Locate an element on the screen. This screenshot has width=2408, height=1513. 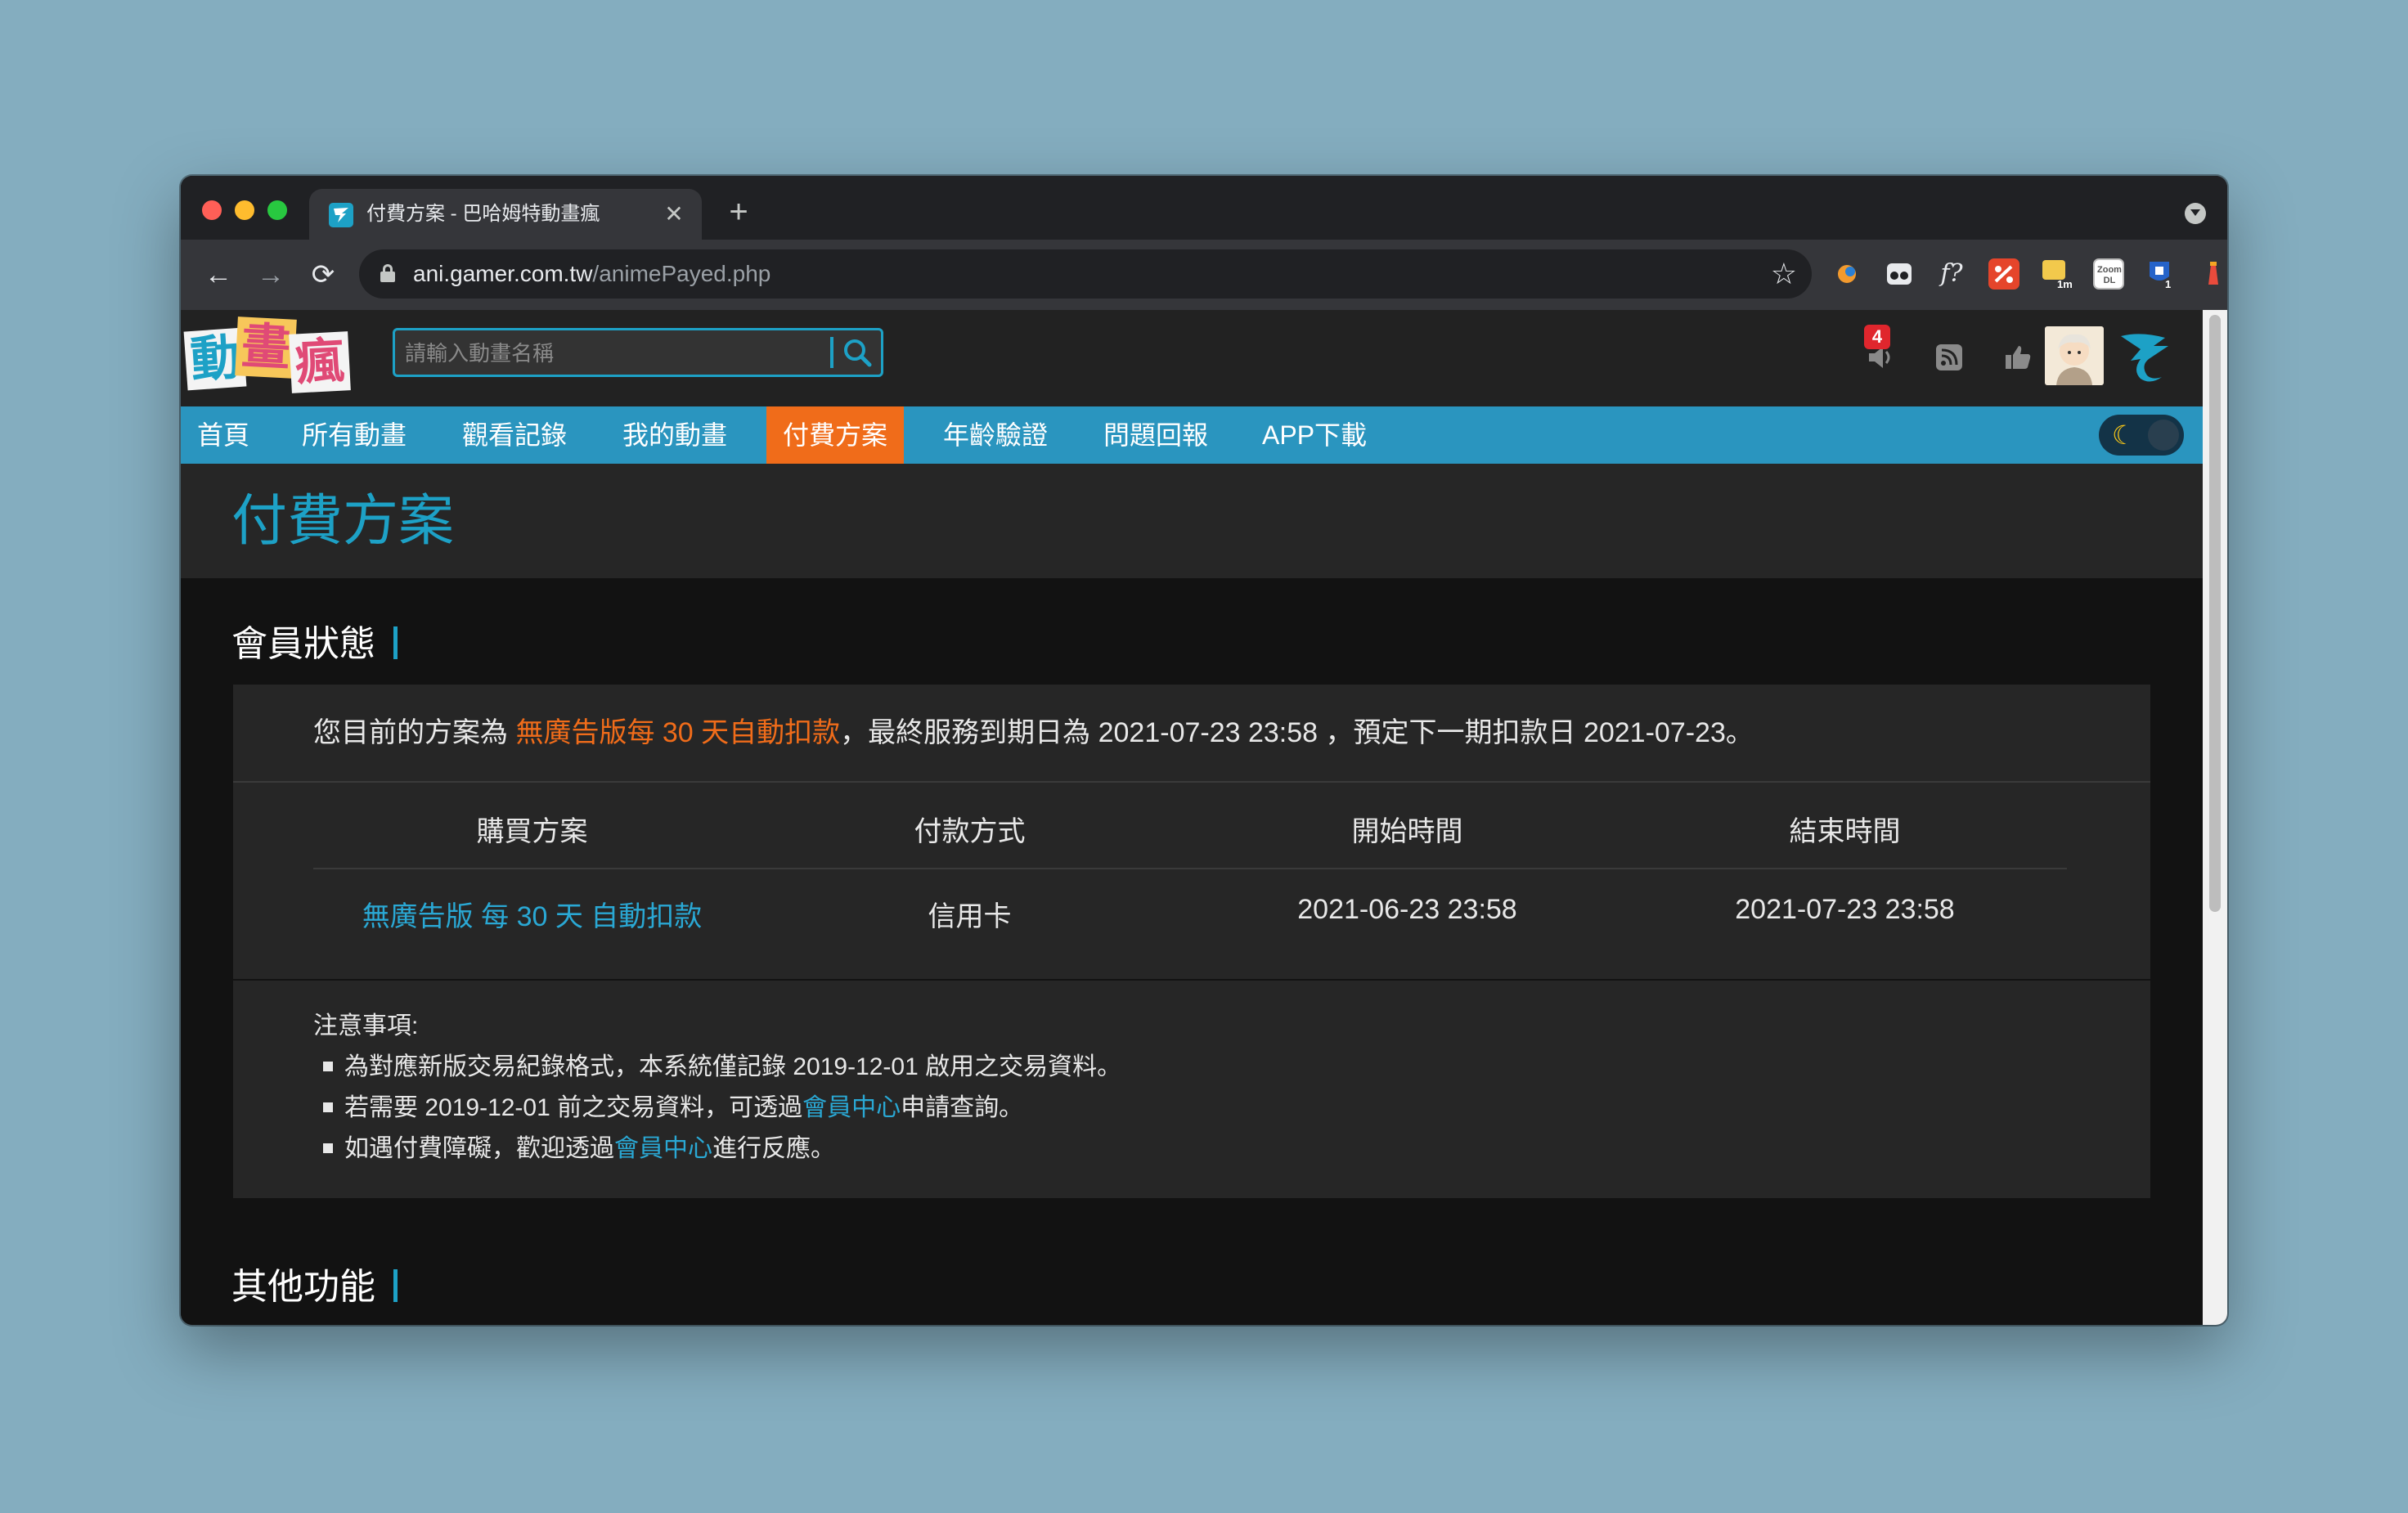
row-start: 2021-06-23 23:58 is located at coordinates (1407, 910).